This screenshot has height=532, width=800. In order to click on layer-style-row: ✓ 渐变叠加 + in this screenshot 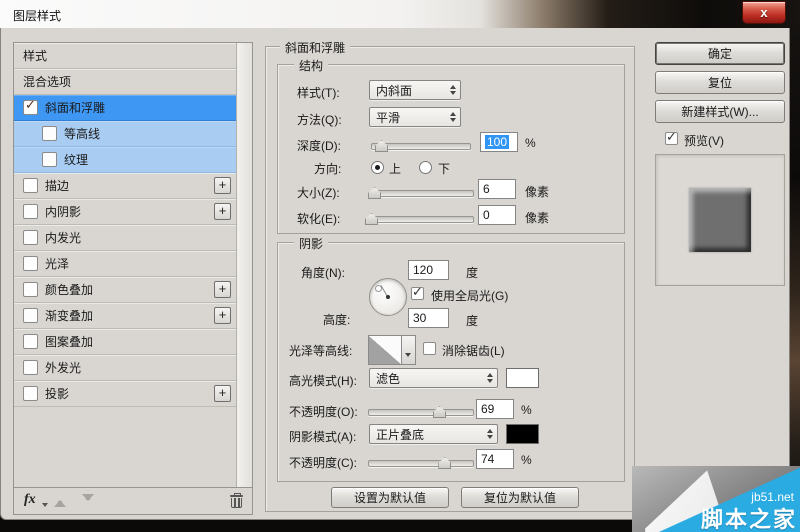, I will do `click(125, 316)`.